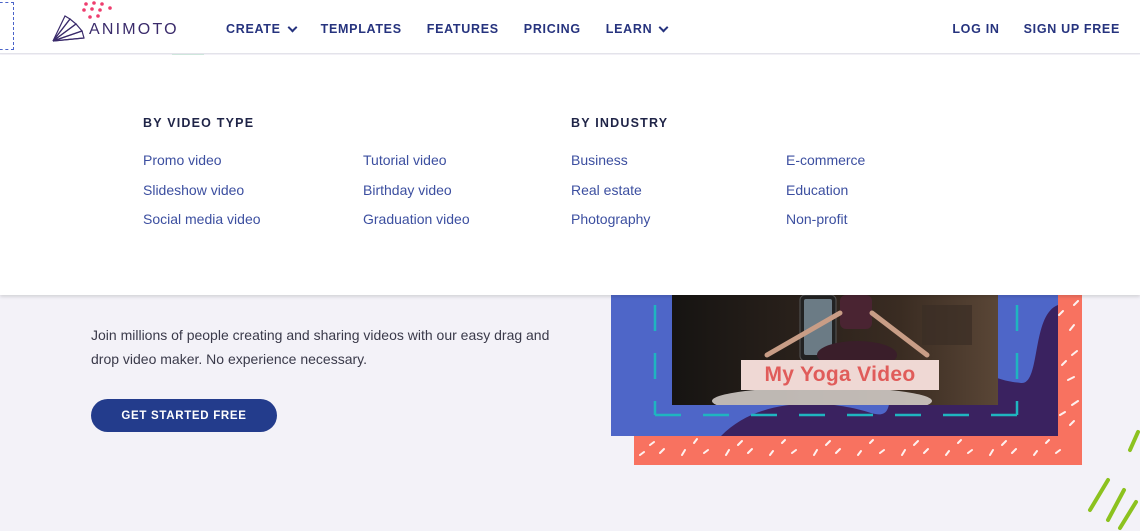  I want to click on menu-link-e-commerce: E-commerce, so click(825, 167).